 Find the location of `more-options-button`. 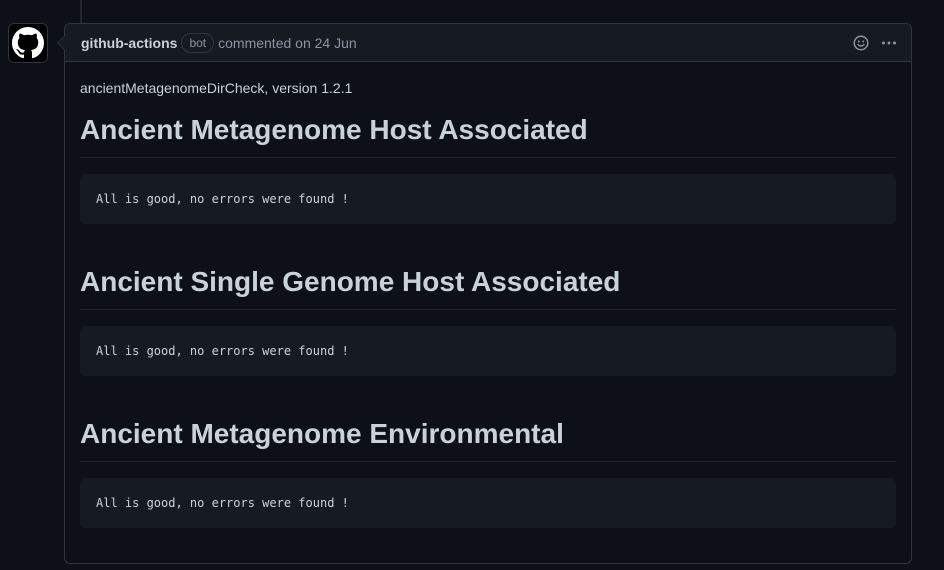

more-options-button is located at coordinates (889, 43).